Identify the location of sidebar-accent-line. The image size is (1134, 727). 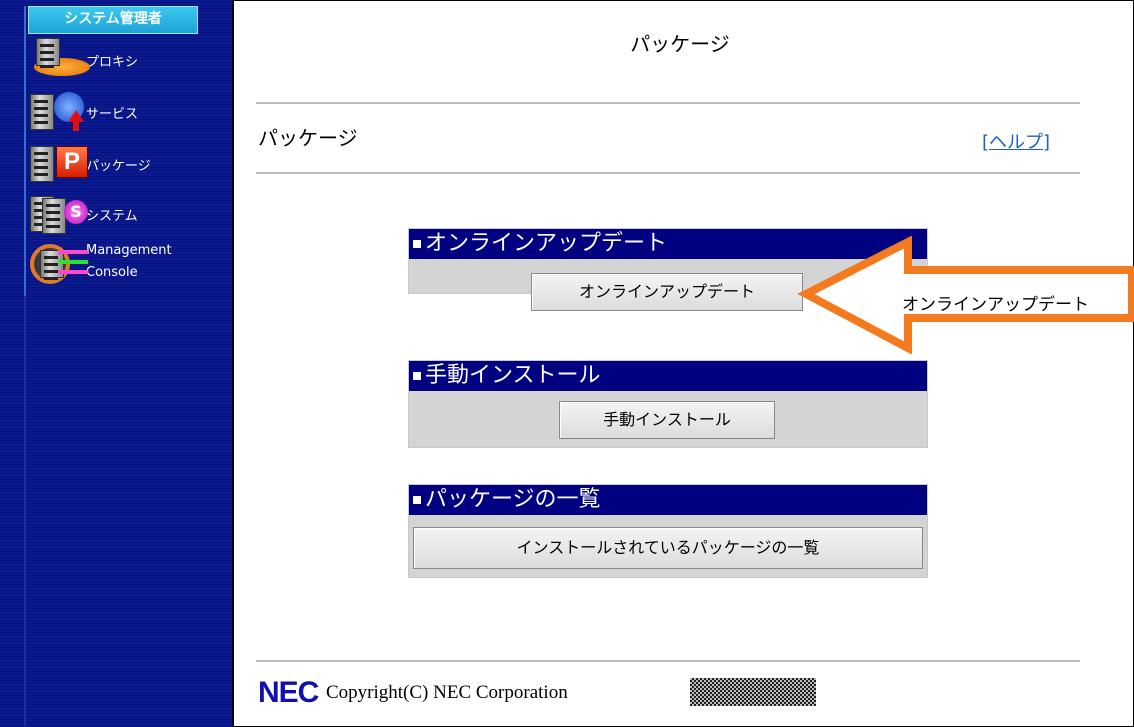
(25, 151).